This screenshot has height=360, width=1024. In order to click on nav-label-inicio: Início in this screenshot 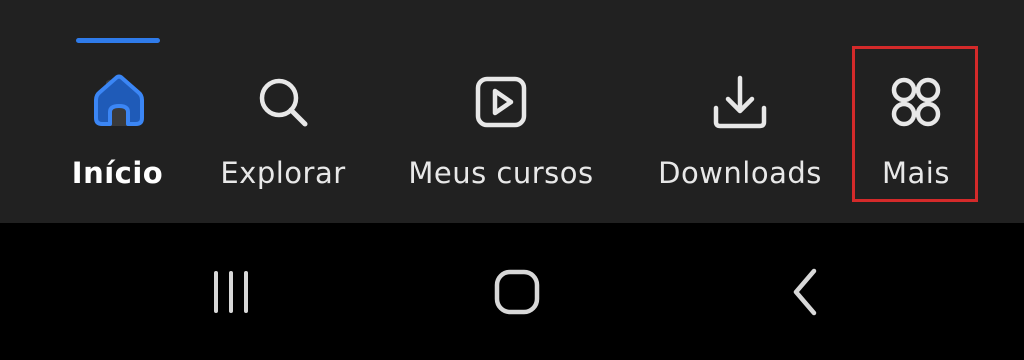, I will do `click(117, 173)`.